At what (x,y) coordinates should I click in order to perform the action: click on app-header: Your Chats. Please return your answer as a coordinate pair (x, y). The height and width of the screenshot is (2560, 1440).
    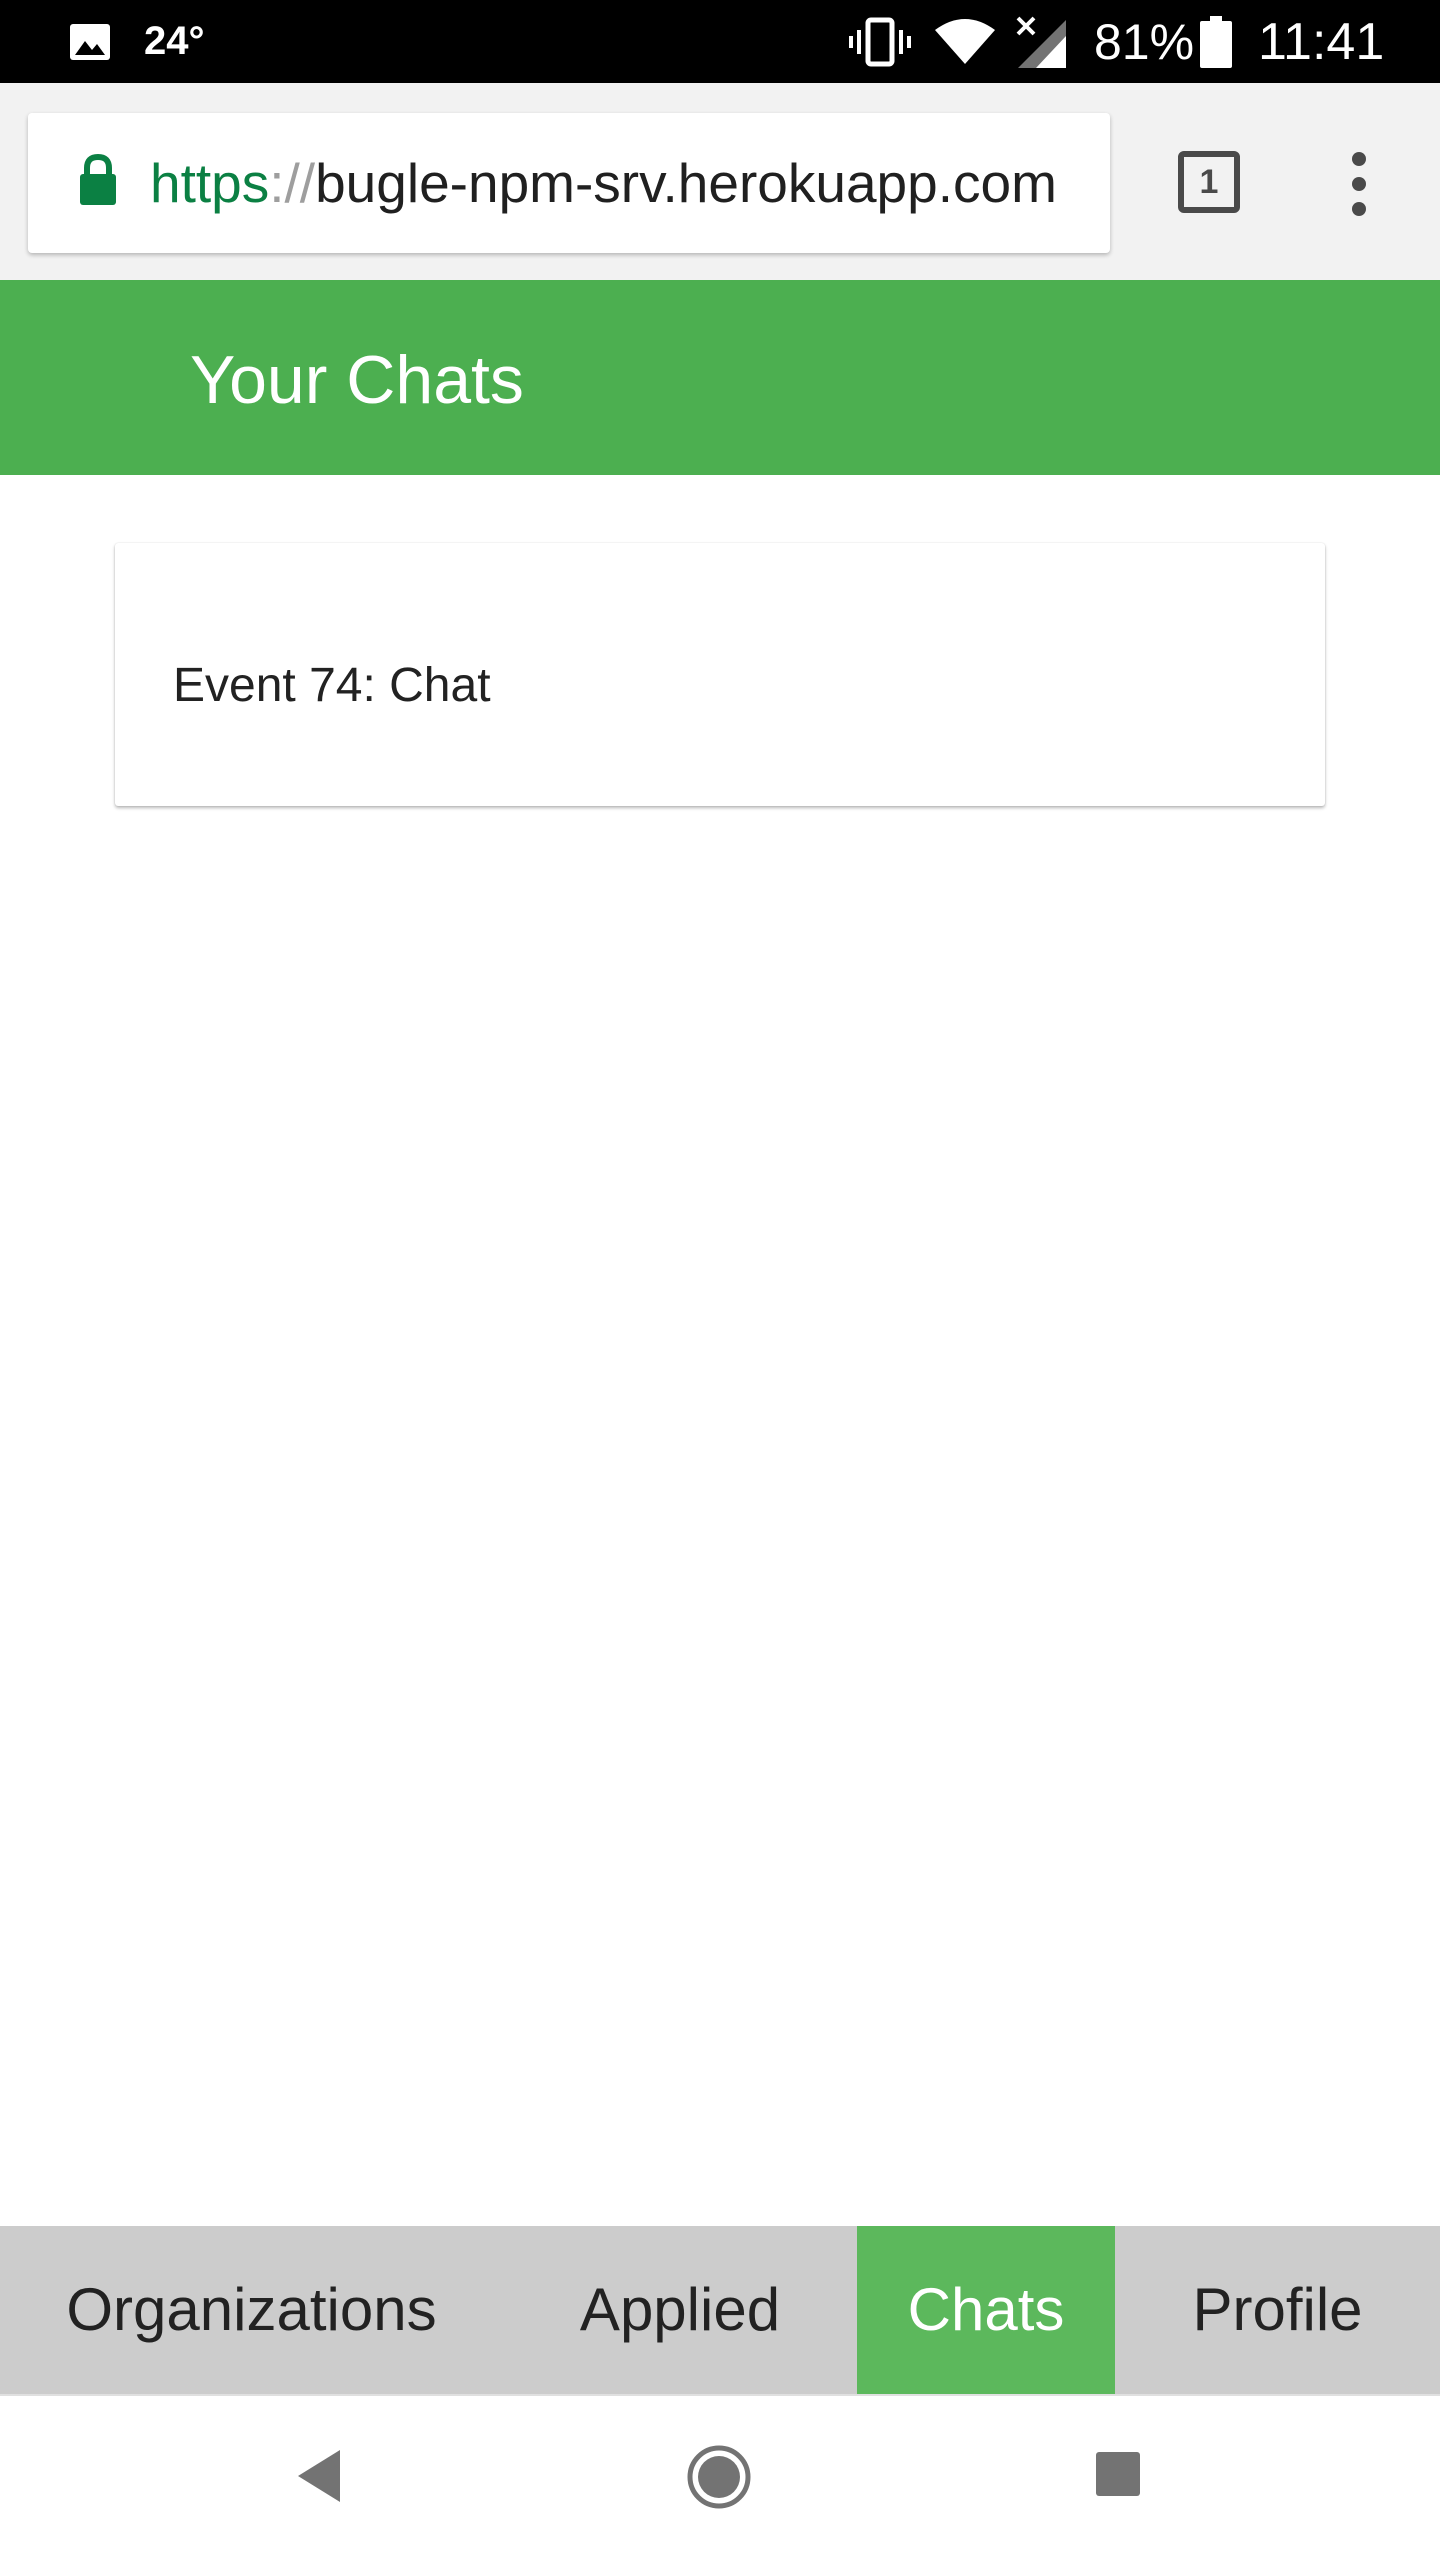
    Looking at the image, I should click on (720, 377).